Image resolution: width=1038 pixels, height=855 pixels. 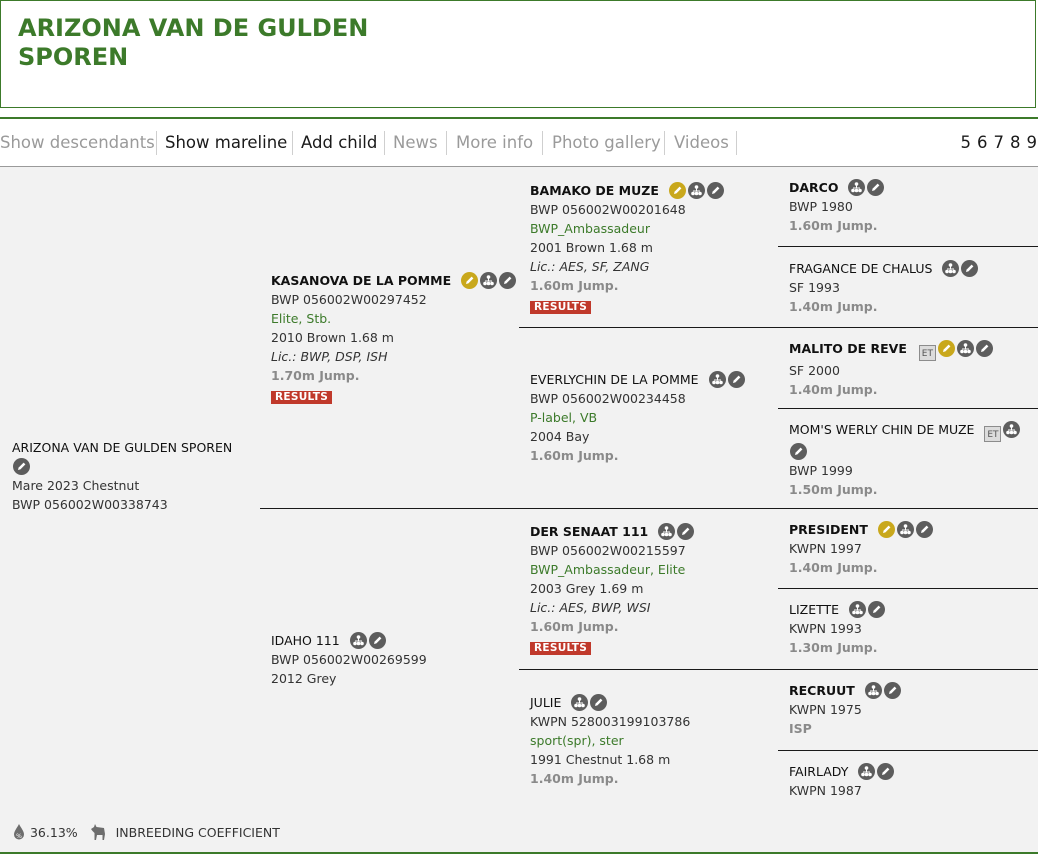 What do you see at coordinates (833, 225) in the screenshot?
I see `horse-jump-level: 1.60m Jump.` at bounding box center [833, 225].